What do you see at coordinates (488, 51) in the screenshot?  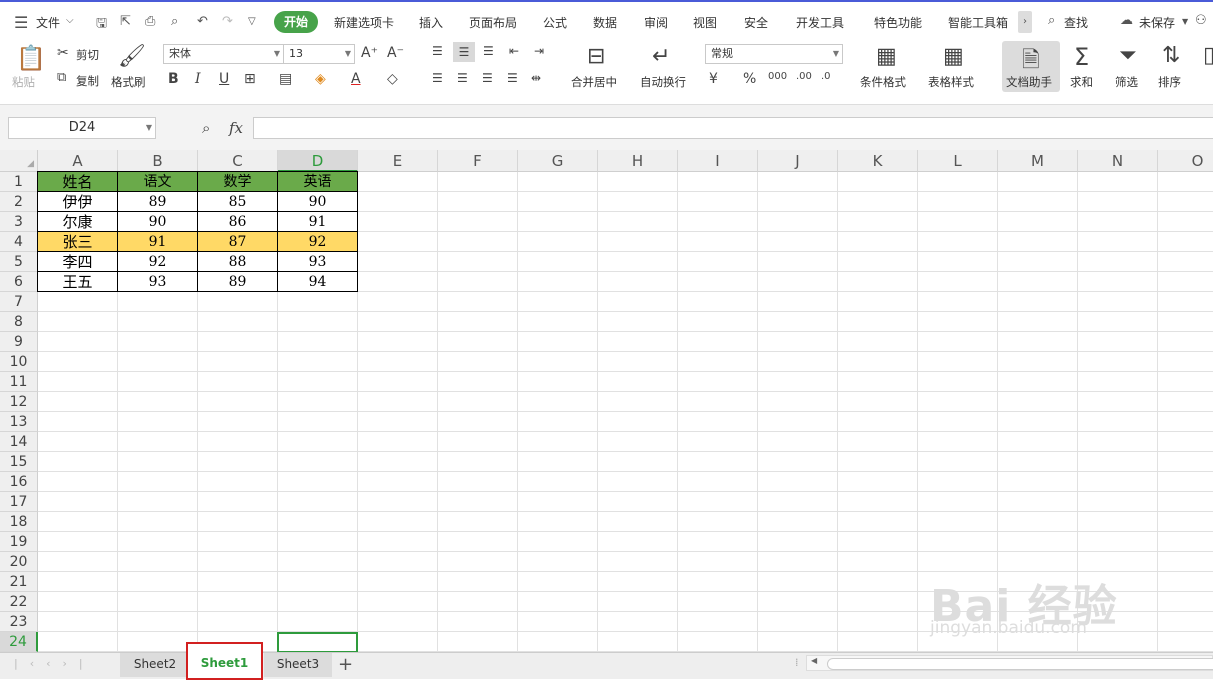 I see `align-bottom-icon: ☰` at bounding box center [488, 51].